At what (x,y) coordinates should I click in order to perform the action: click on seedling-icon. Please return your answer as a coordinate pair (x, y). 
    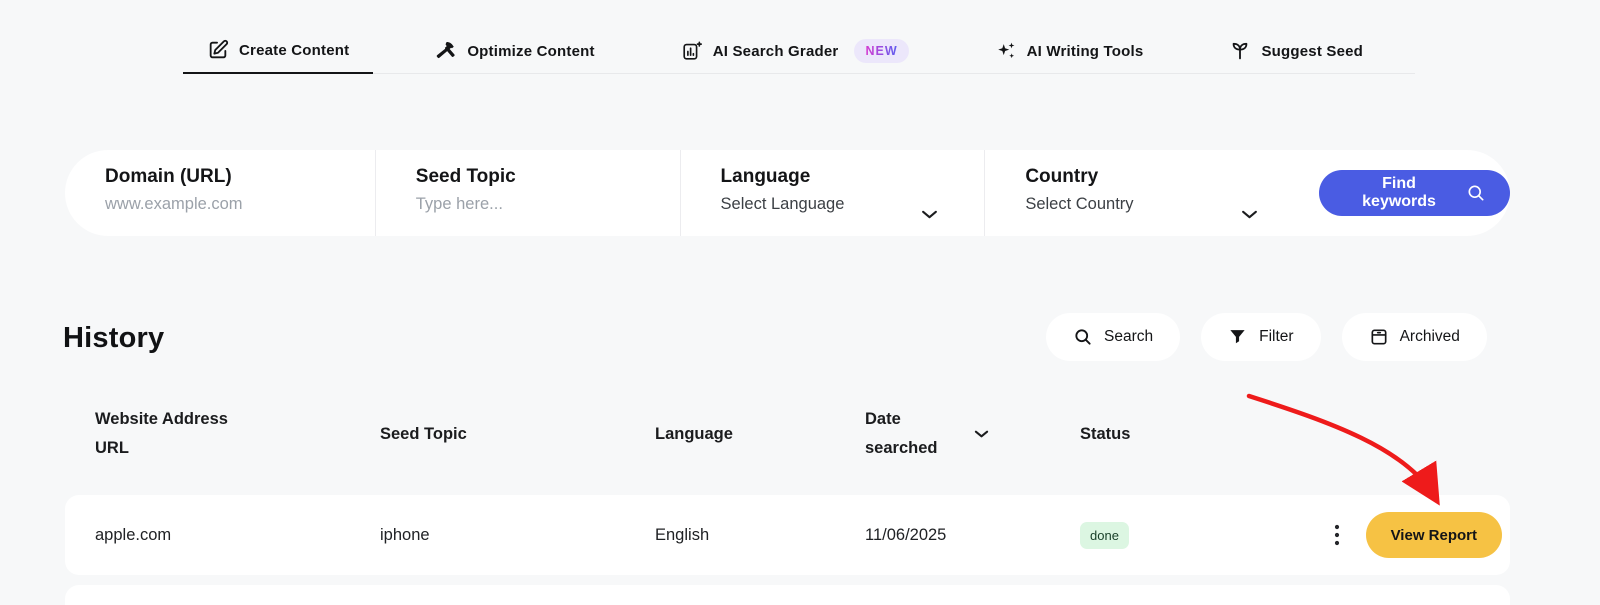
    Looking at the image, I should click on (1240, 51).